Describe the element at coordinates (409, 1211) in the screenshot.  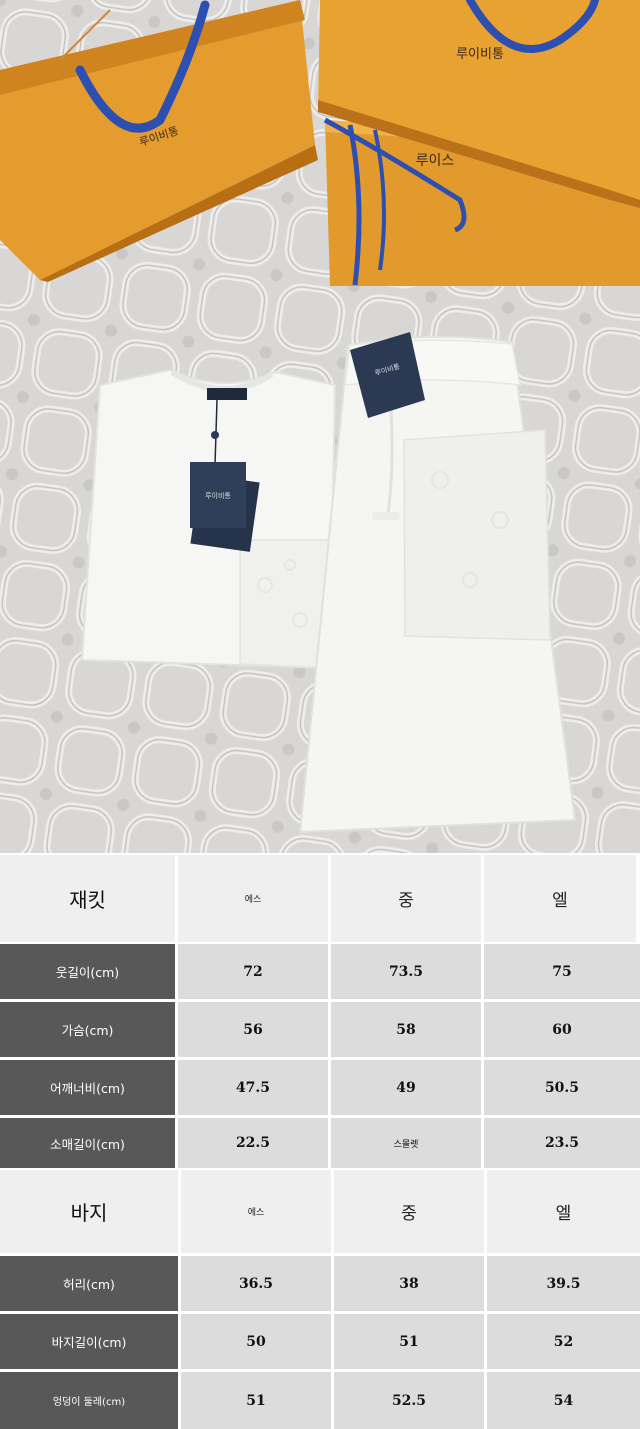
I see `pants-size-m: 중` at that location.